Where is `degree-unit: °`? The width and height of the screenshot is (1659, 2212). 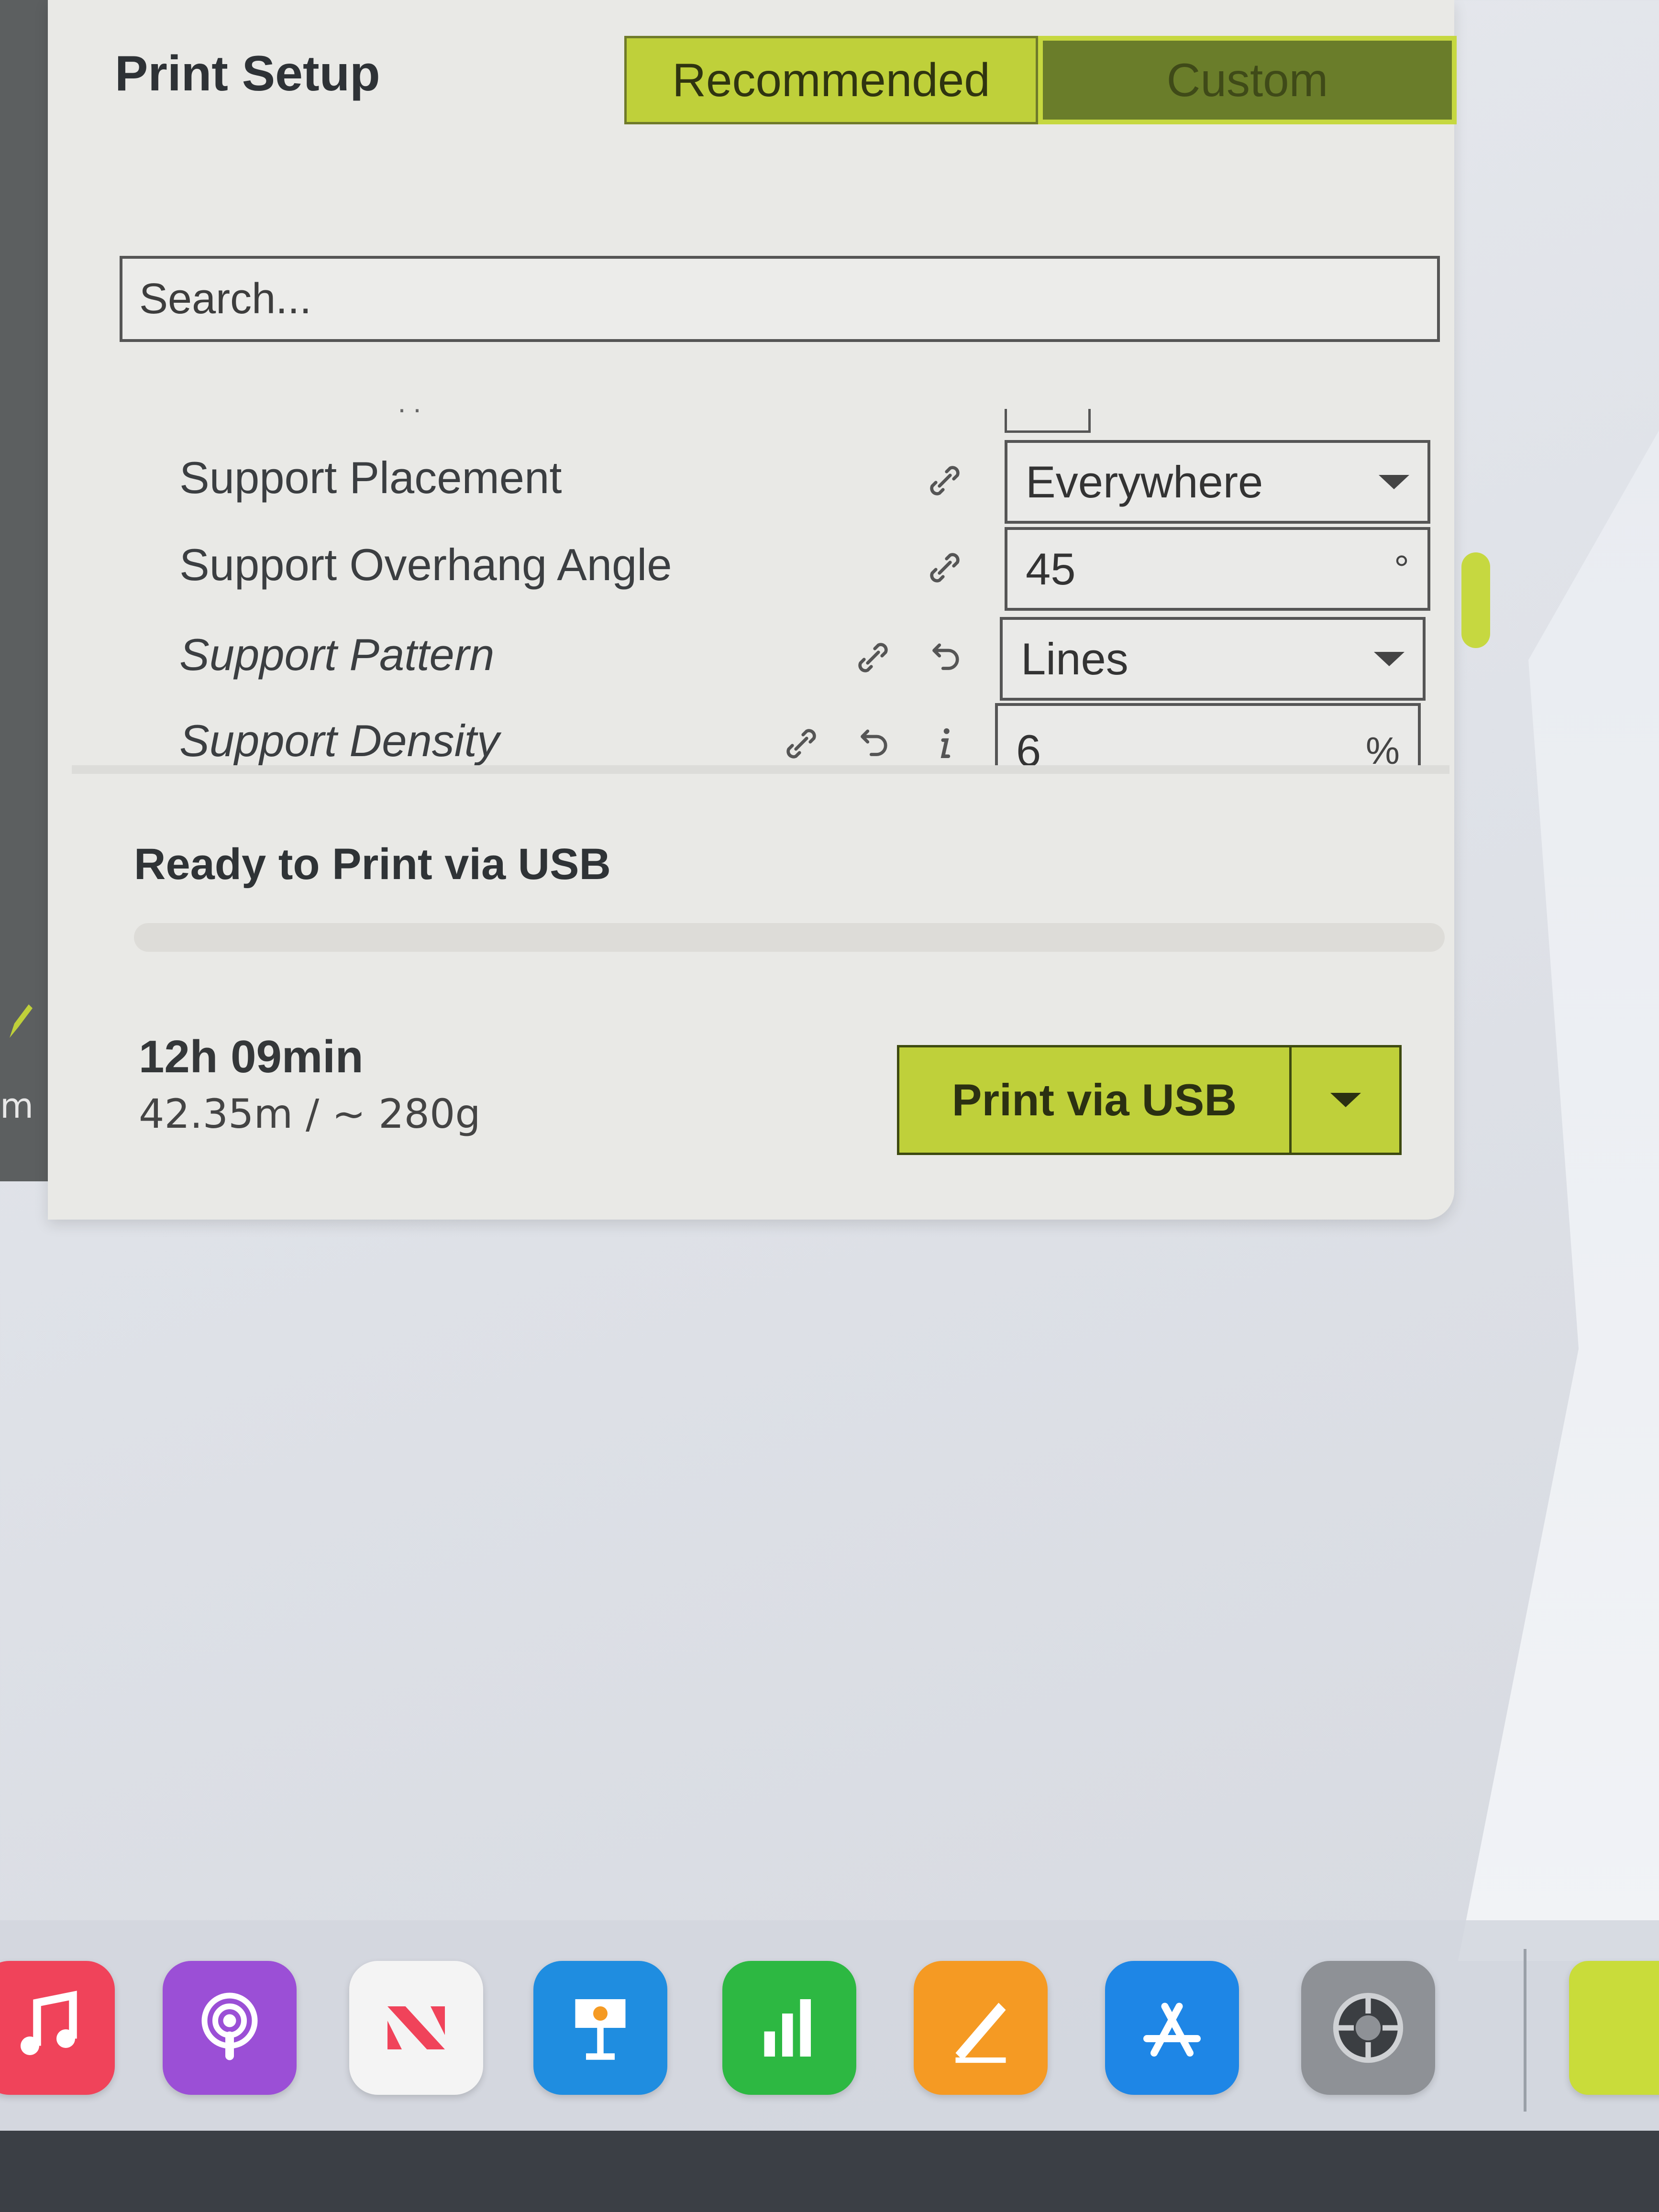 degree-unit: ° is located at coordinates (1401, 568).